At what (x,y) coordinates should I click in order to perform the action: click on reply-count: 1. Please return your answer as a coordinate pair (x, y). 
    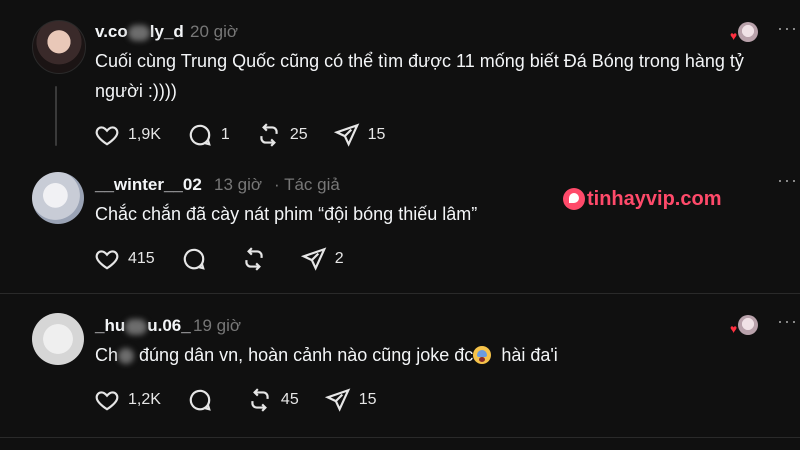
    Looking at the image, I should click on (225, 134).